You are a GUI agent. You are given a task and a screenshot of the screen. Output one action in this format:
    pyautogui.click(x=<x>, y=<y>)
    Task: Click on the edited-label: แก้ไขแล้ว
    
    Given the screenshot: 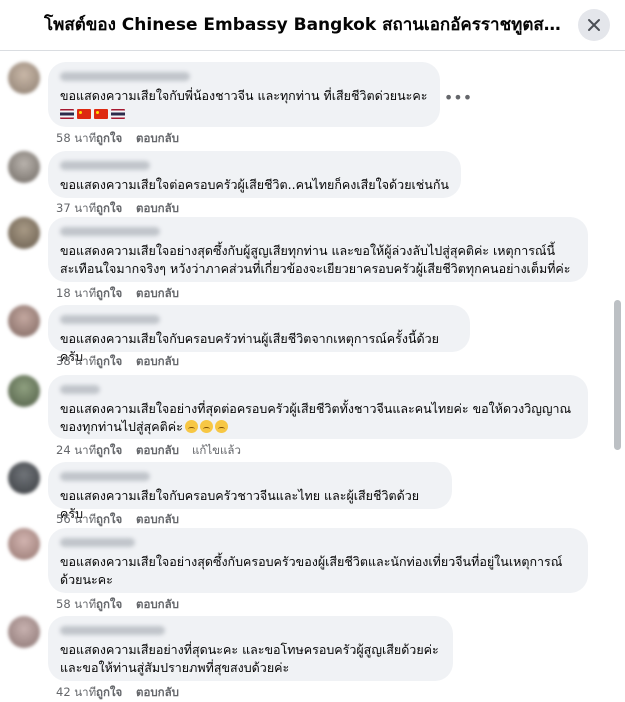 What is the action you would take?
    pyautogui.click(x=216, y=450)
    